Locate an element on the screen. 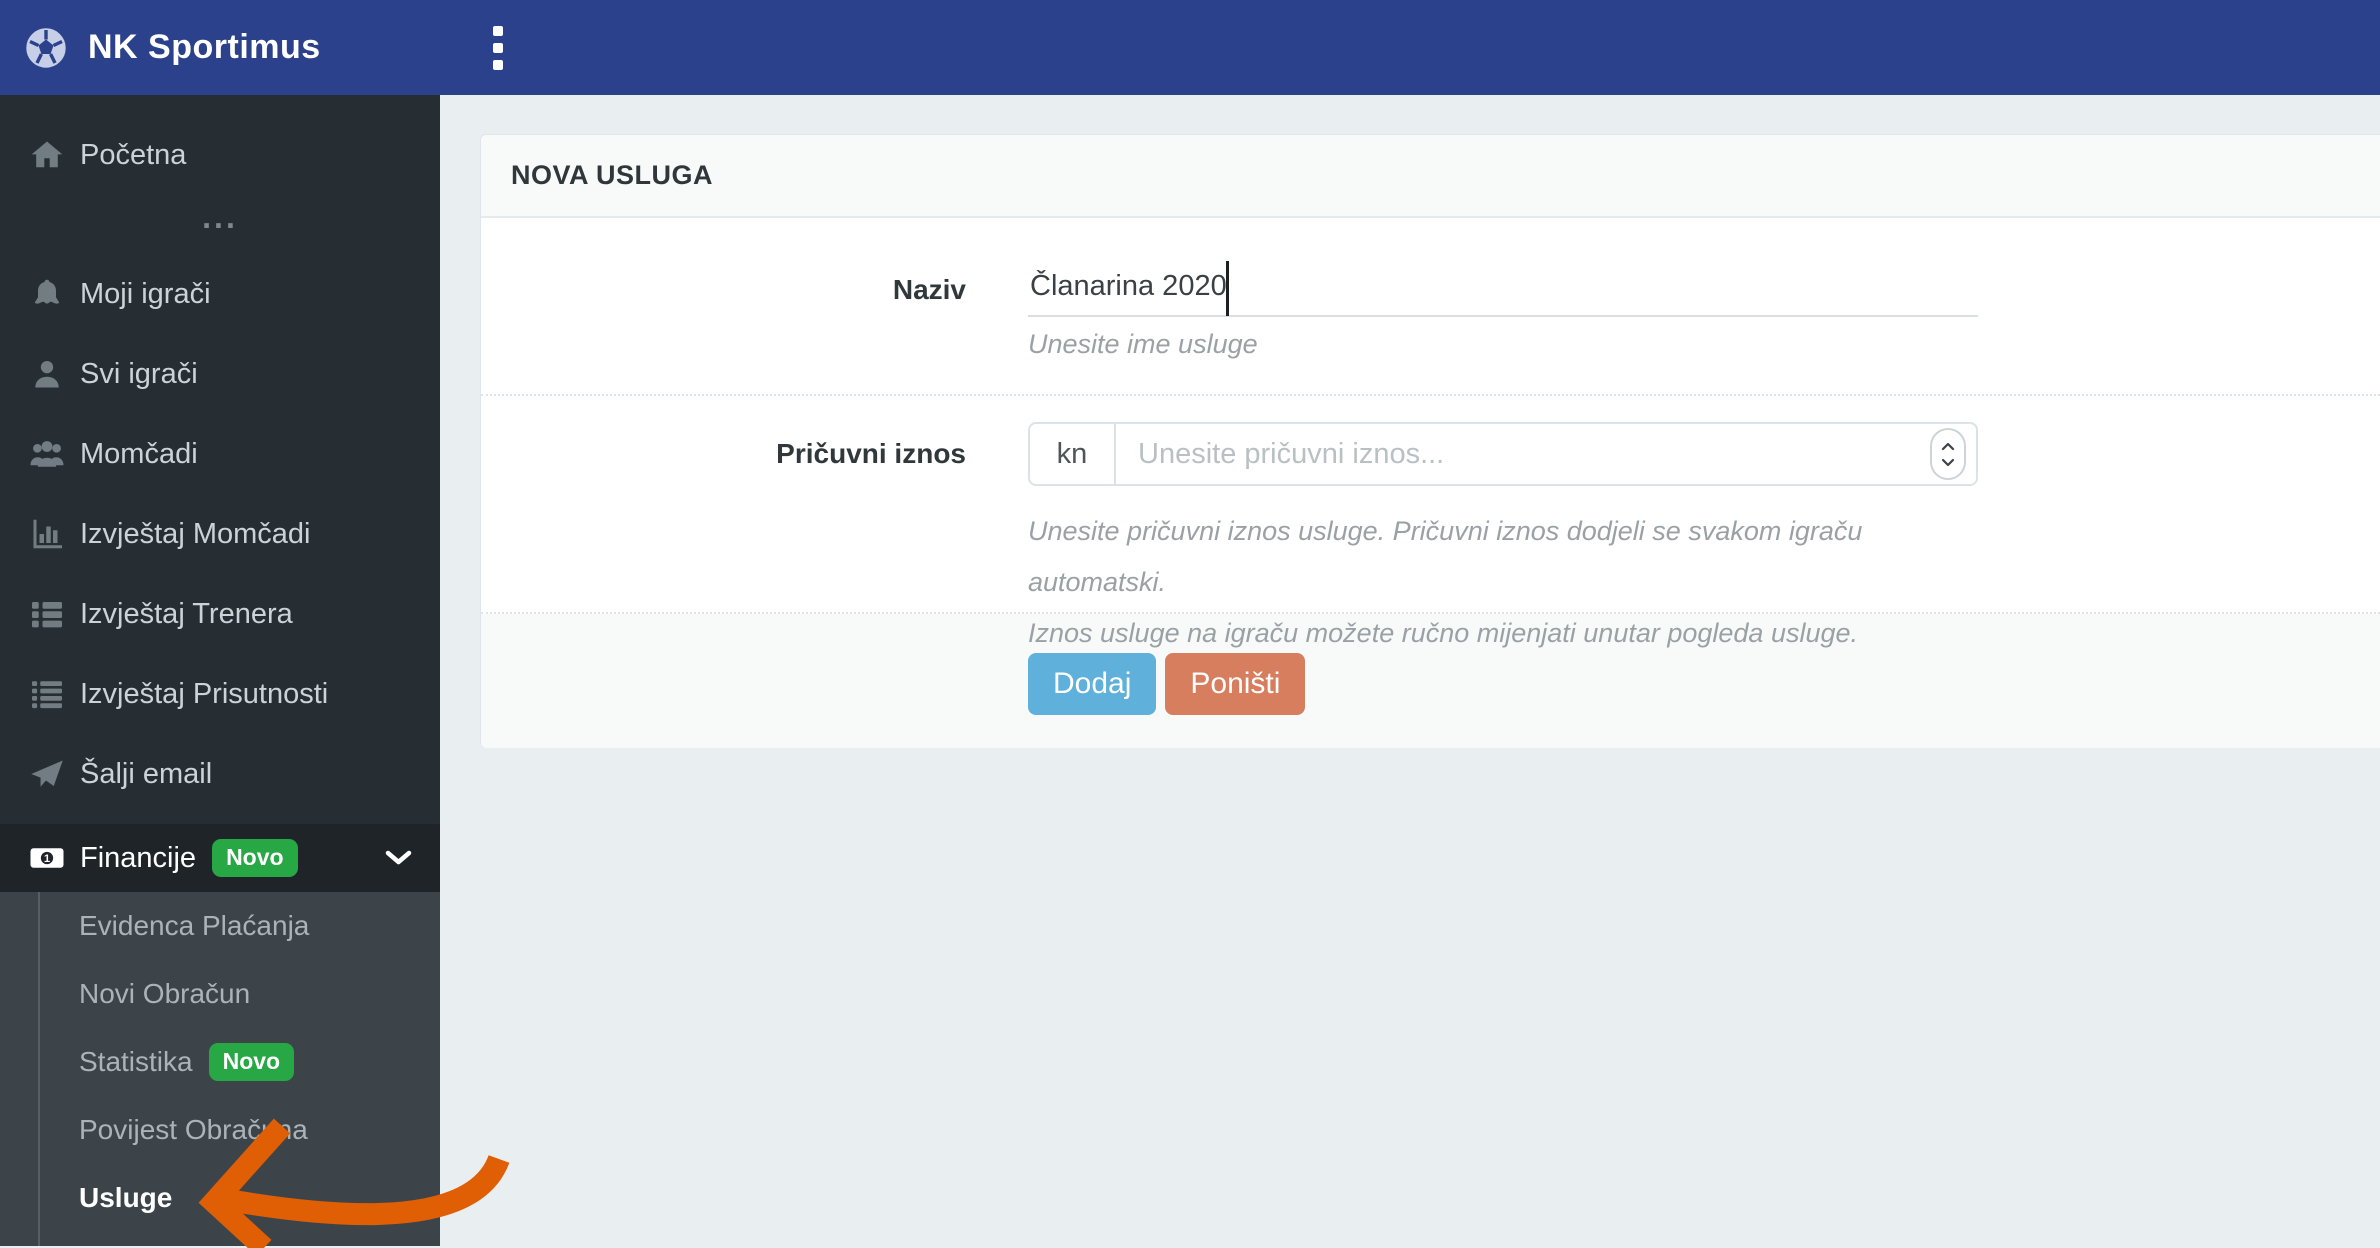 The image size is (2380, 1248). bell-icon is located at coordinates (47, 294).